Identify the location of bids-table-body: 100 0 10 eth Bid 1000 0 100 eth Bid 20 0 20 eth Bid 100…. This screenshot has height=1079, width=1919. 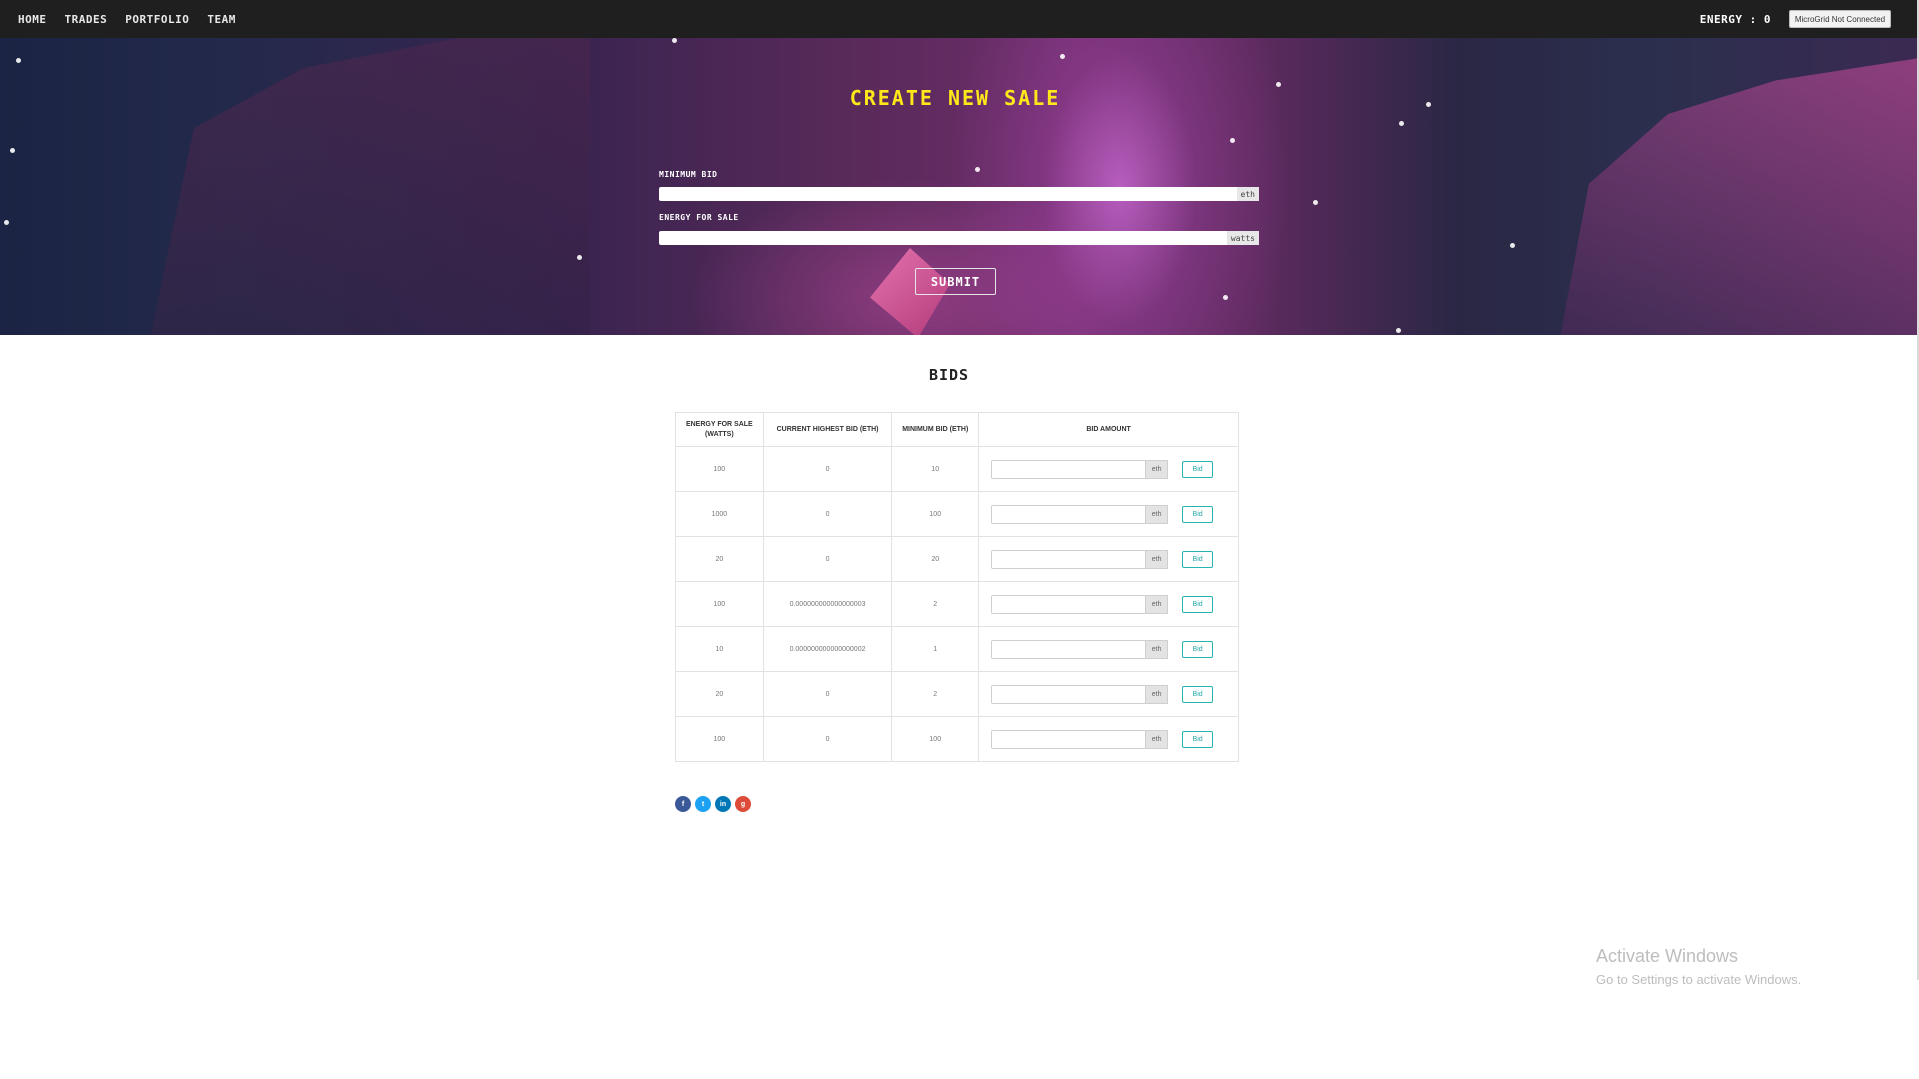
(957, 604).